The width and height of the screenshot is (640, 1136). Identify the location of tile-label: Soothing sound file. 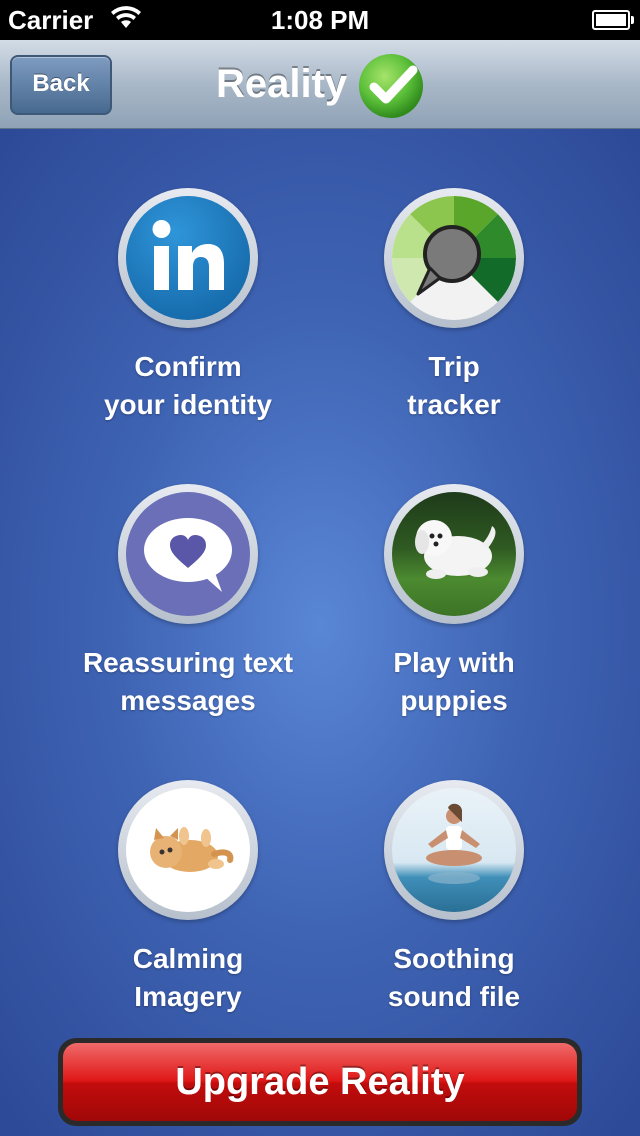
(454, 978).